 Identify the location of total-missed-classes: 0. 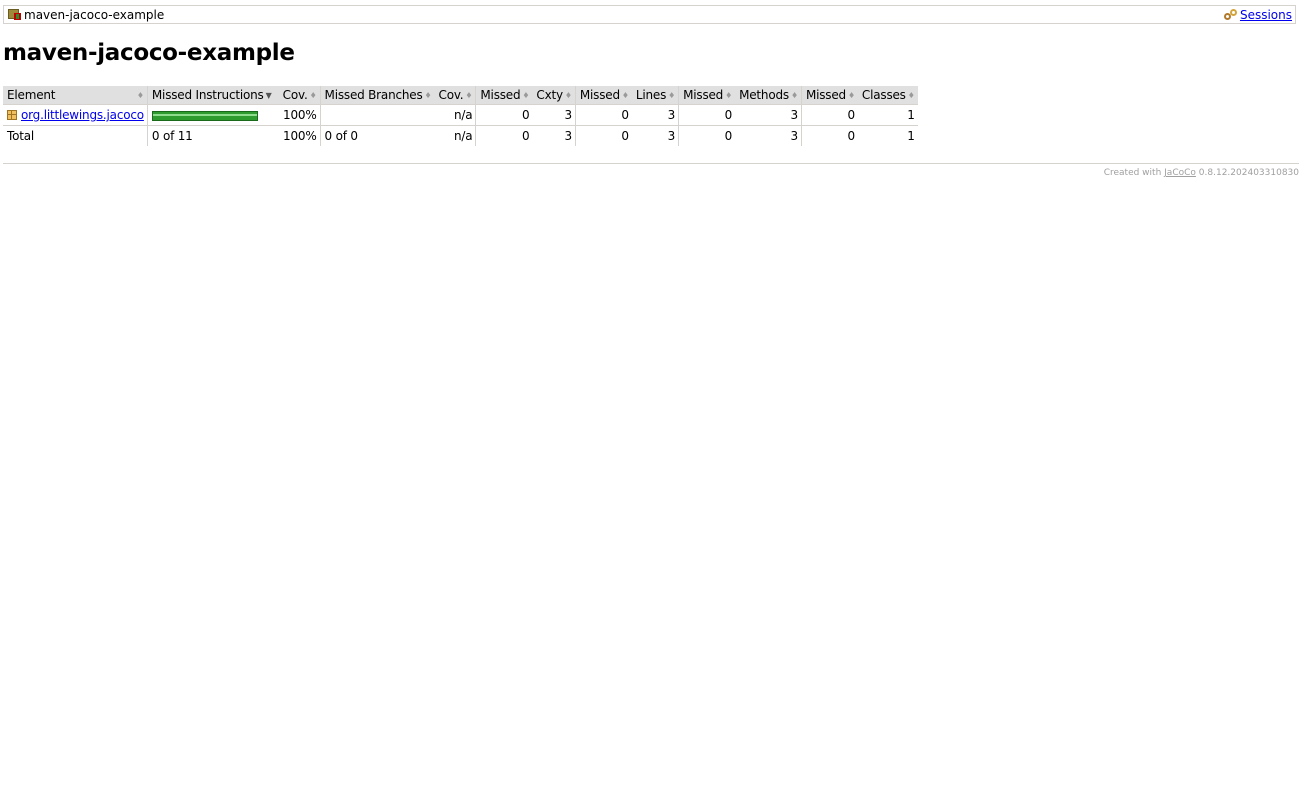
(829, 135).